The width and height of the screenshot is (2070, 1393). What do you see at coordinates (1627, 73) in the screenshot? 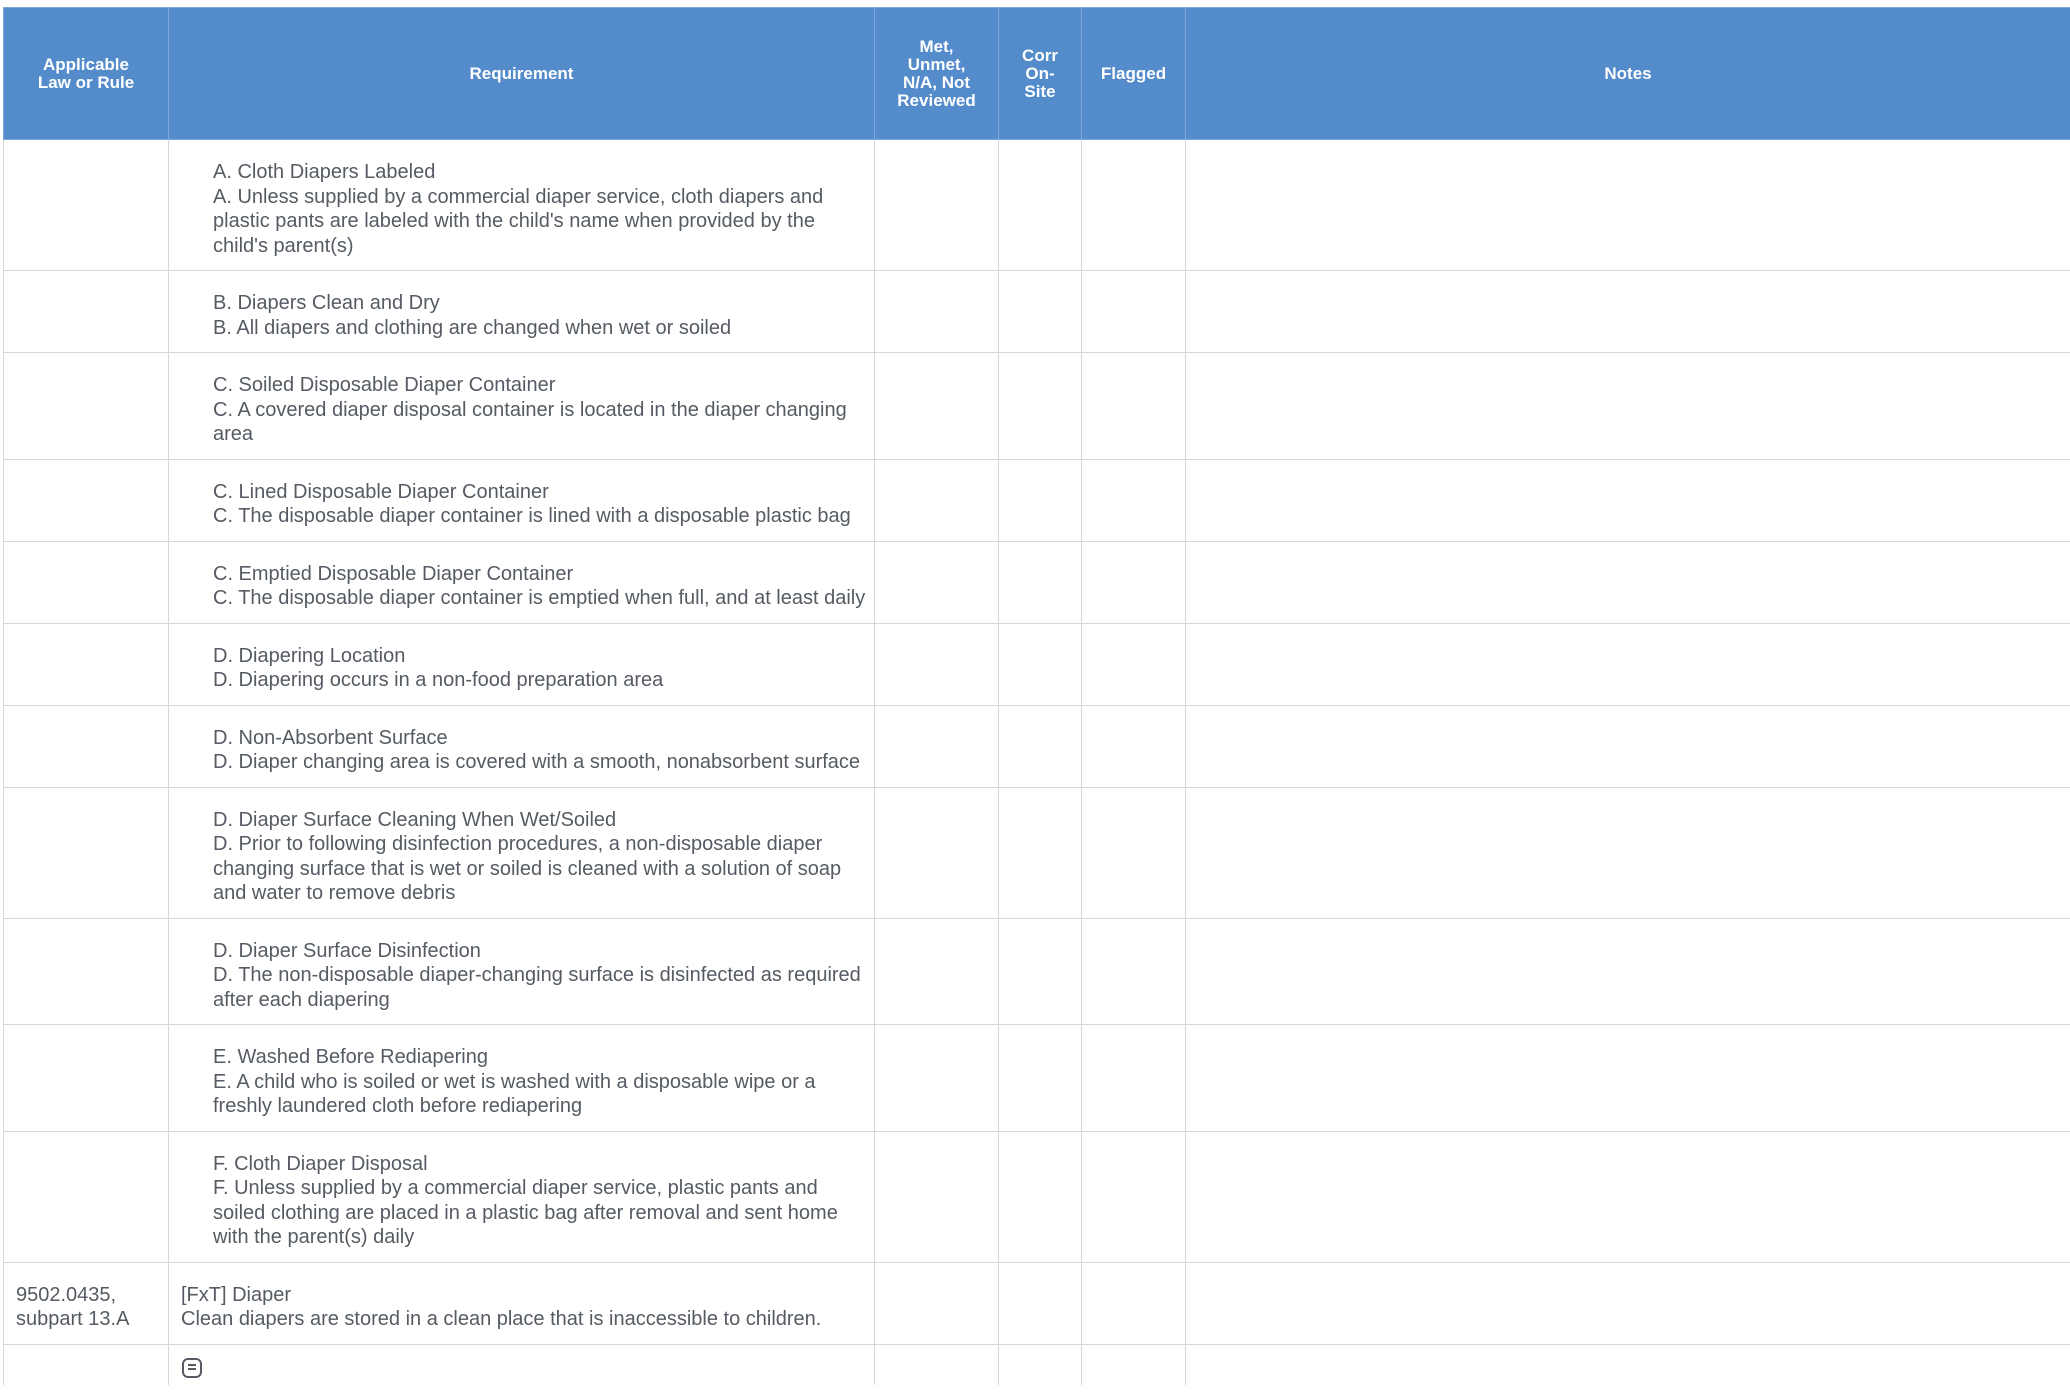
I see `header-notes: Notes` at bounding box center [1627, 73].